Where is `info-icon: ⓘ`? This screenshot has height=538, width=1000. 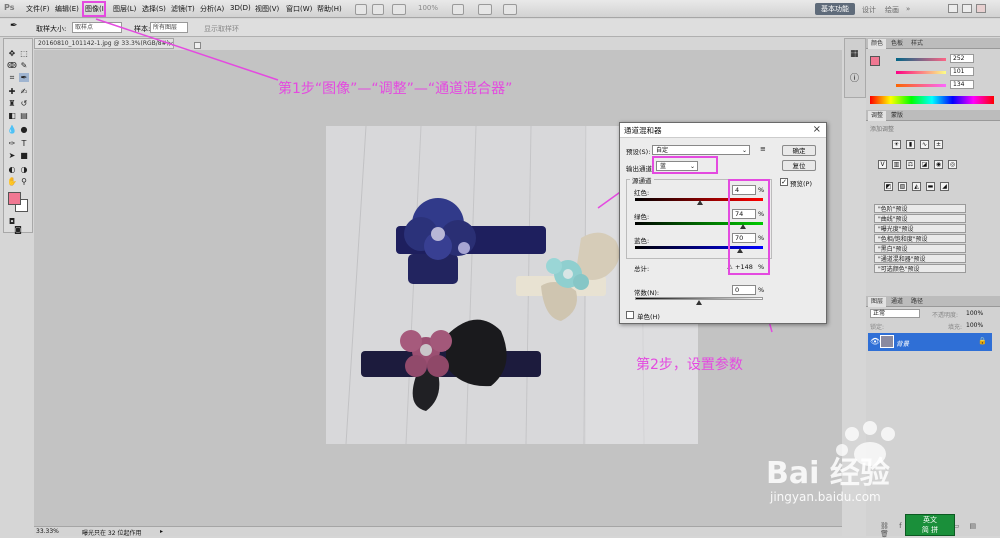 info-icon: ⓘ is located at coordinates (854, 77).